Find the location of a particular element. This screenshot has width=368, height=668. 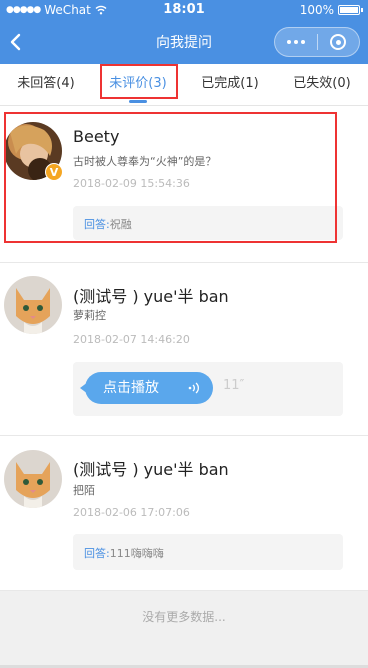

voice-play-label: 点击播放 is located at coordinates (131, 388).